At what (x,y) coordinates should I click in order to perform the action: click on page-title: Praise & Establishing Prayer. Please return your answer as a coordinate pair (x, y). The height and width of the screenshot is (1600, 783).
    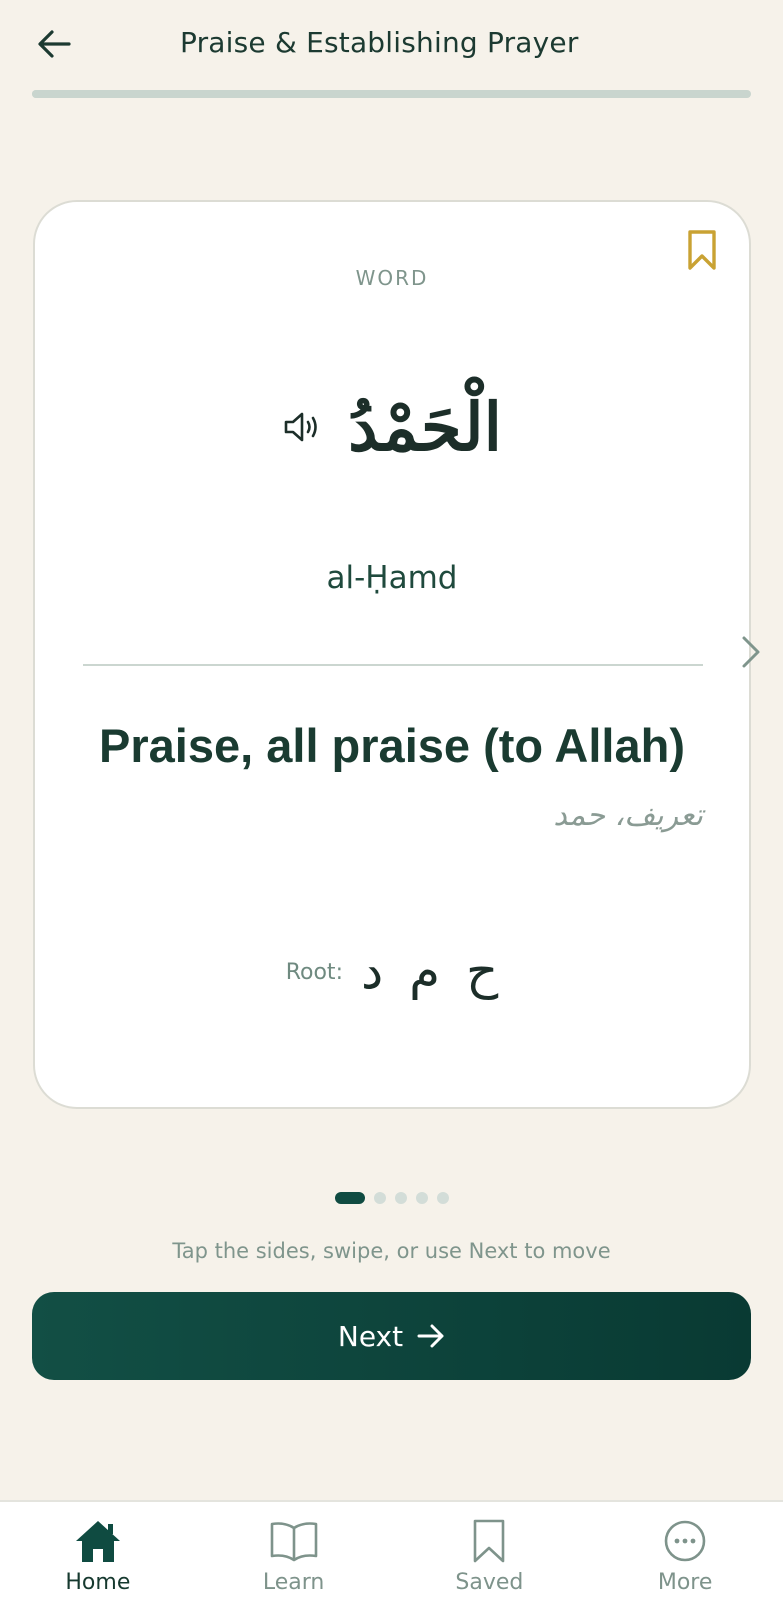
    Looking at the image, I should click on (379, 42).